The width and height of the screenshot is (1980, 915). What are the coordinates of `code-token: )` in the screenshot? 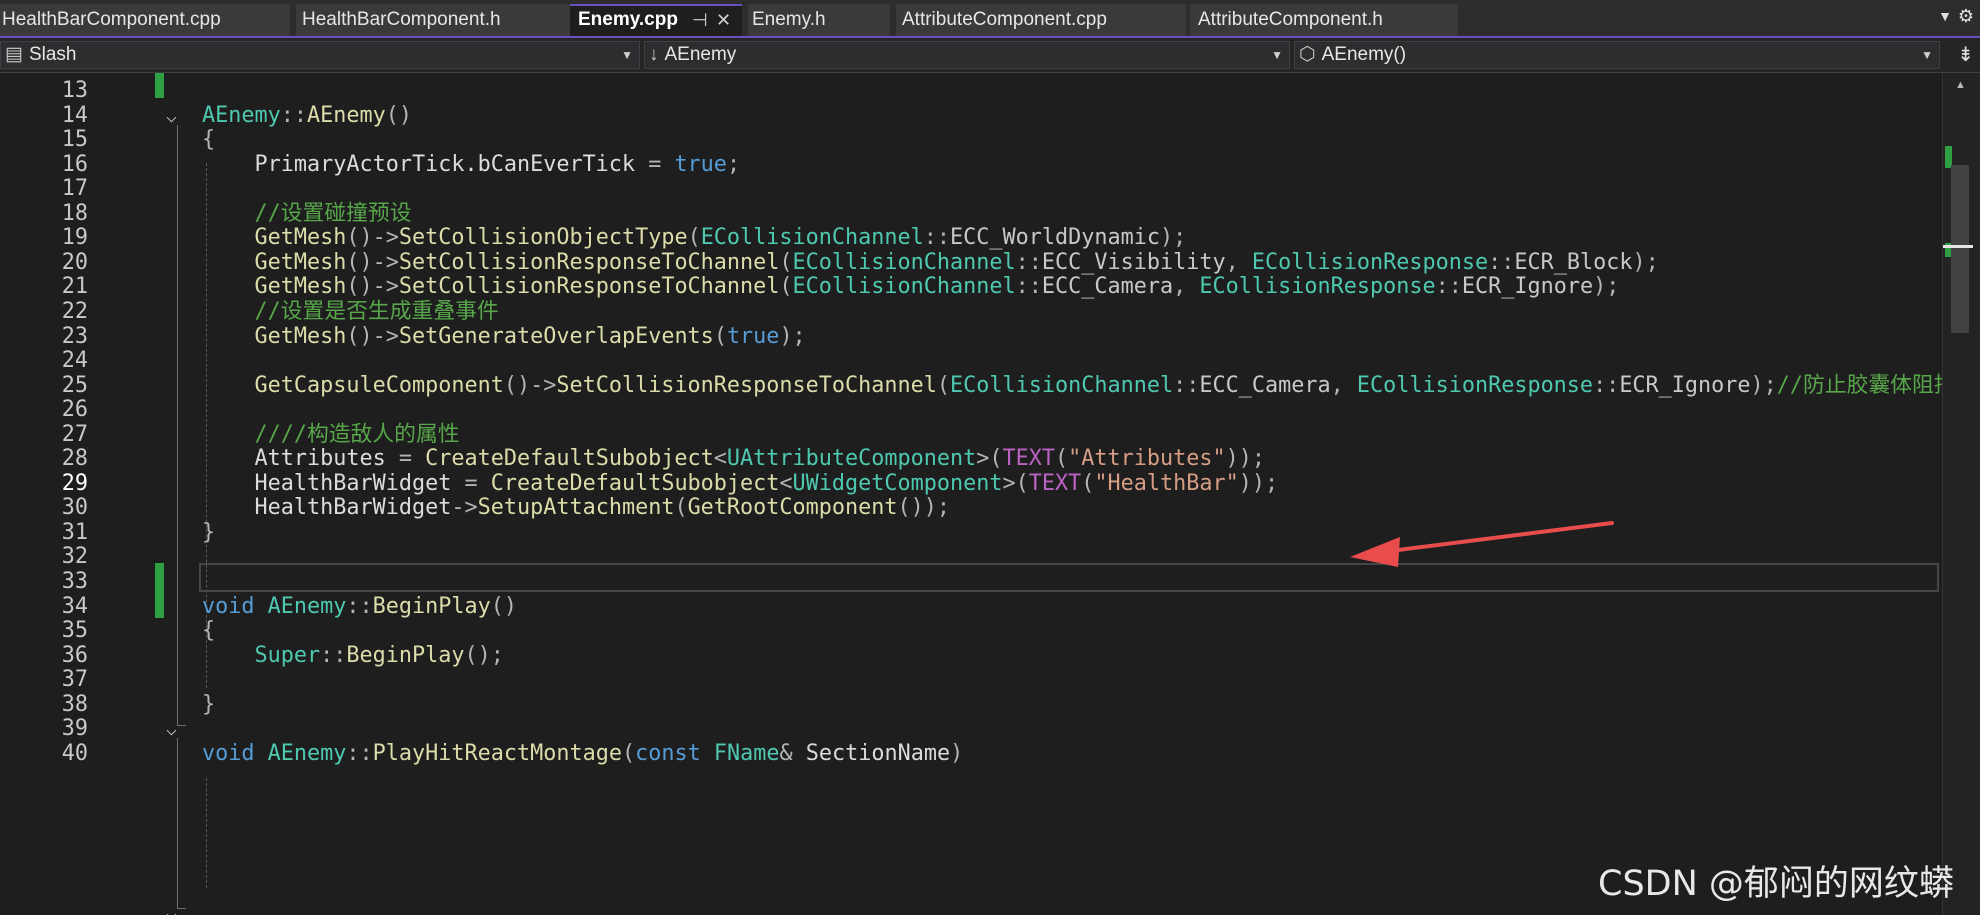 It's located at (957, 753).